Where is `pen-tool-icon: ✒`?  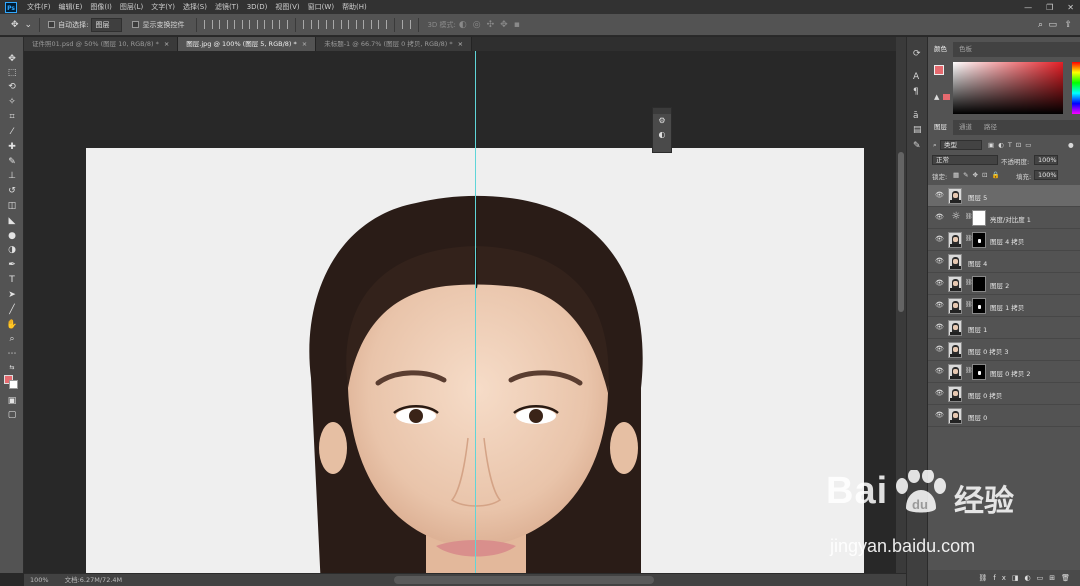
pen-tool-icon: ✒ is located at coordinates (12, 265).